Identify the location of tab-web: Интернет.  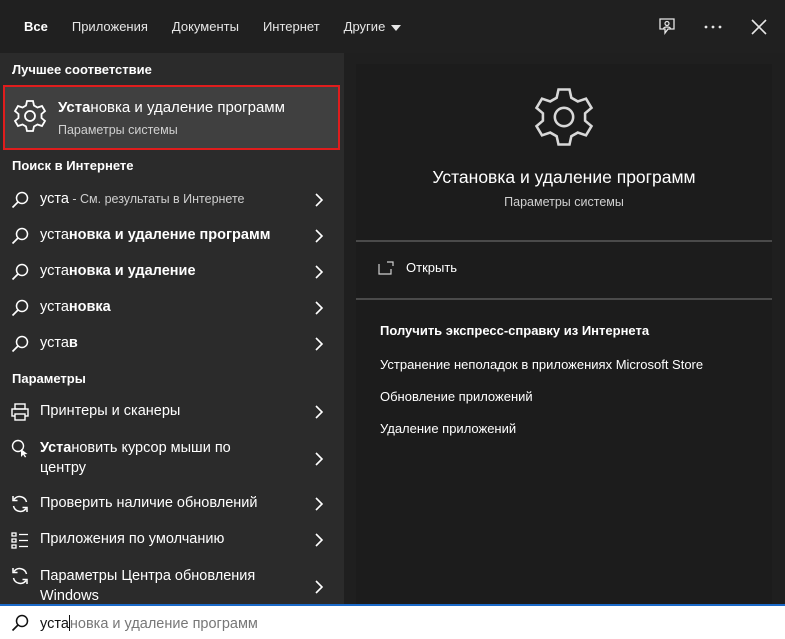
(291, 26).